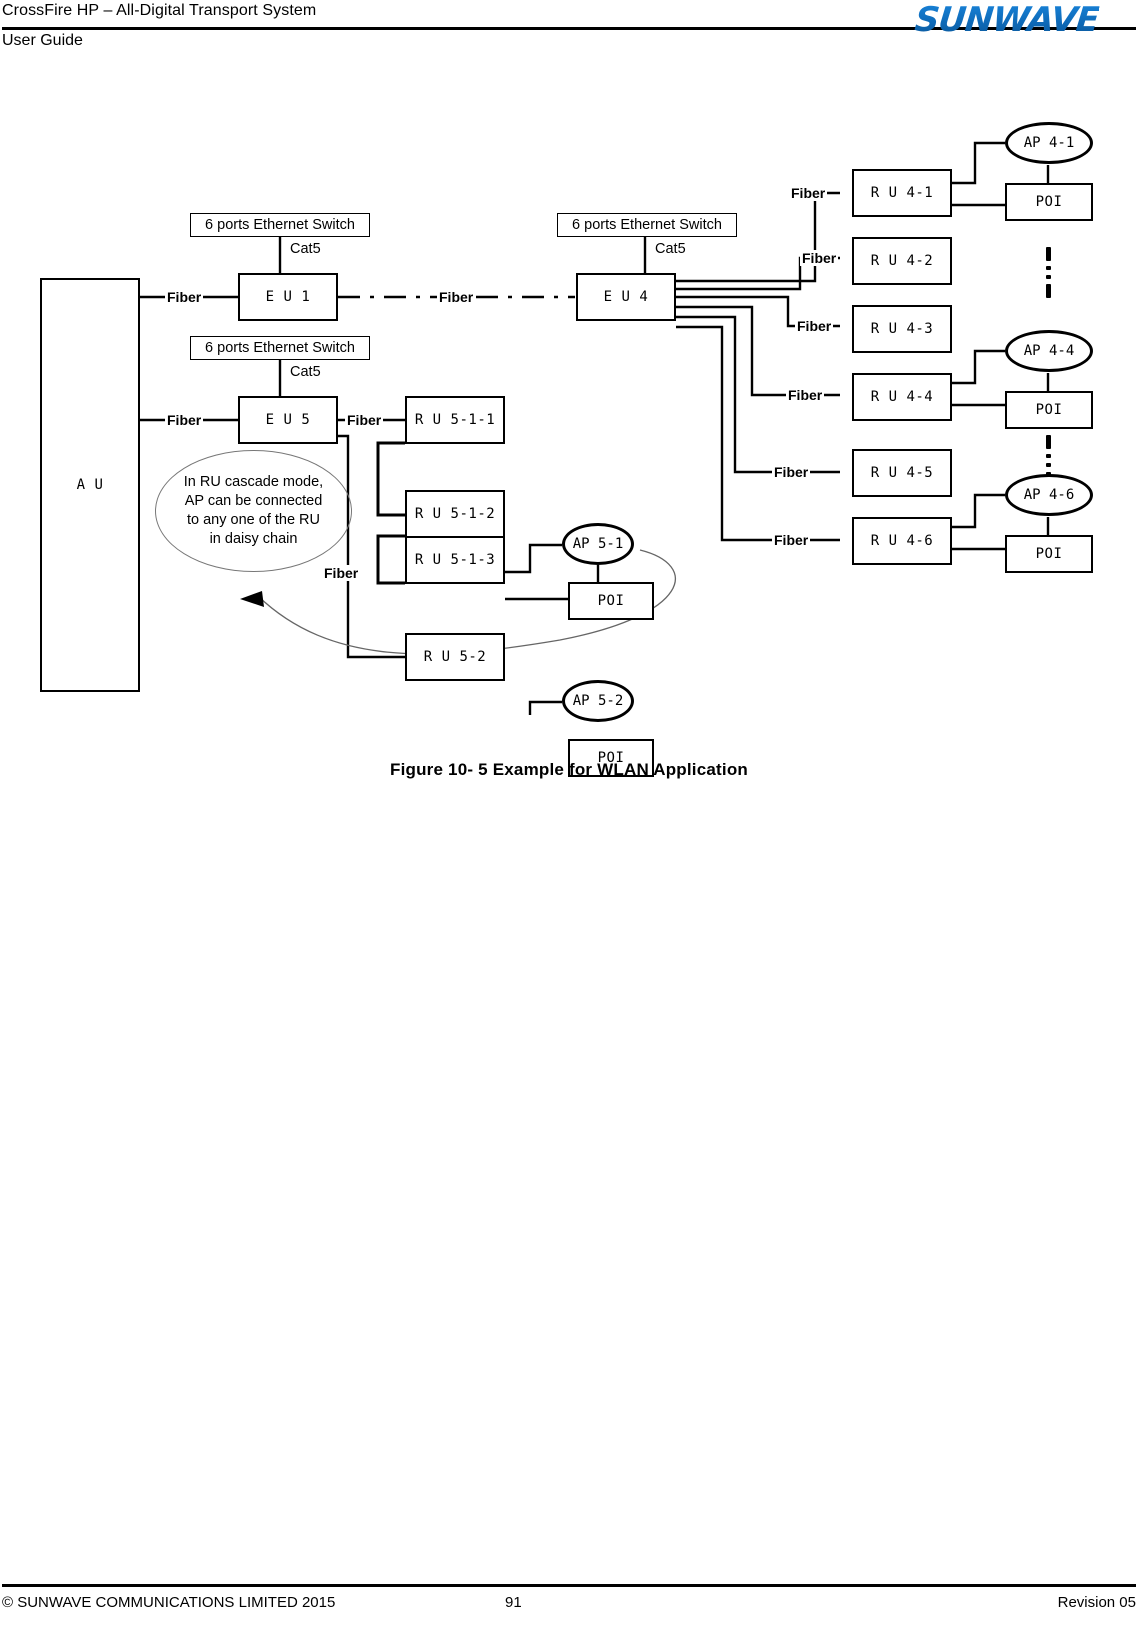 The image size is (1138, 1630). I want to click on callout-arrowhead, so click(252, 599).